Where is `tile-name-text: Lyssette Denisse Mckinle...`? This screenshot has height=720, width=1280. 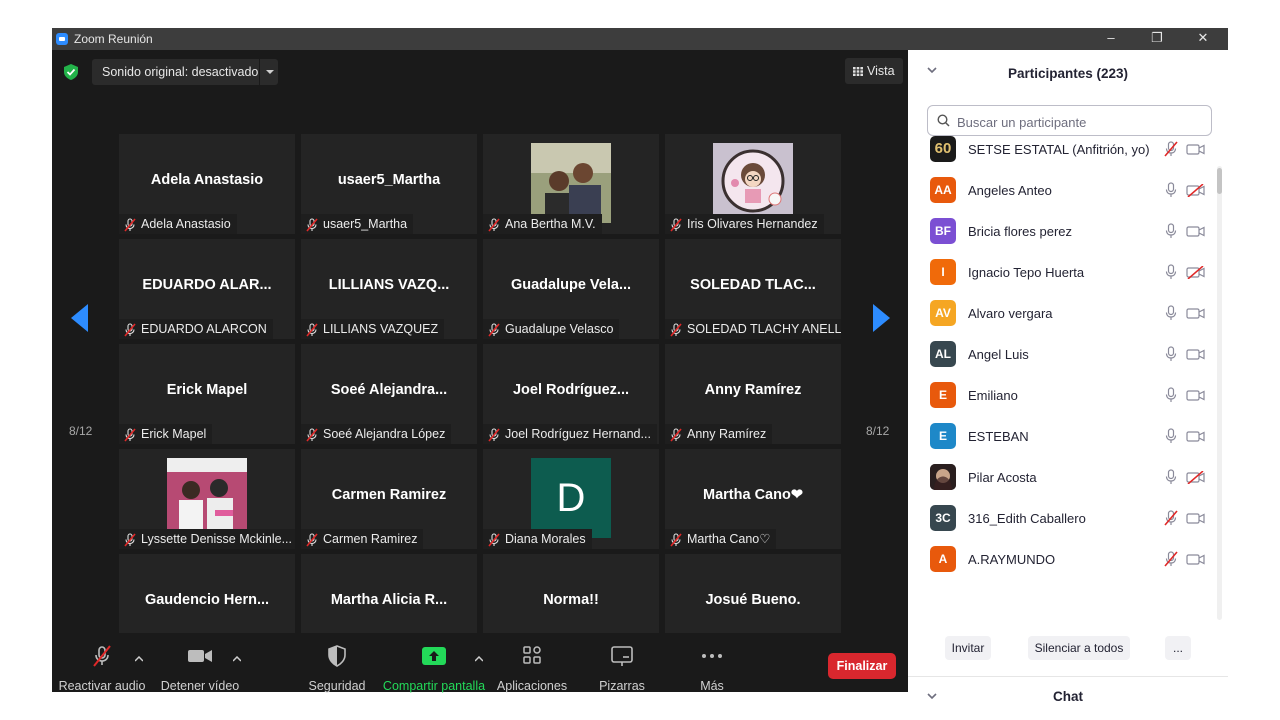
tile-name-text: Lyssette Denisse Mckinle... is located at coordinates (216, 539).